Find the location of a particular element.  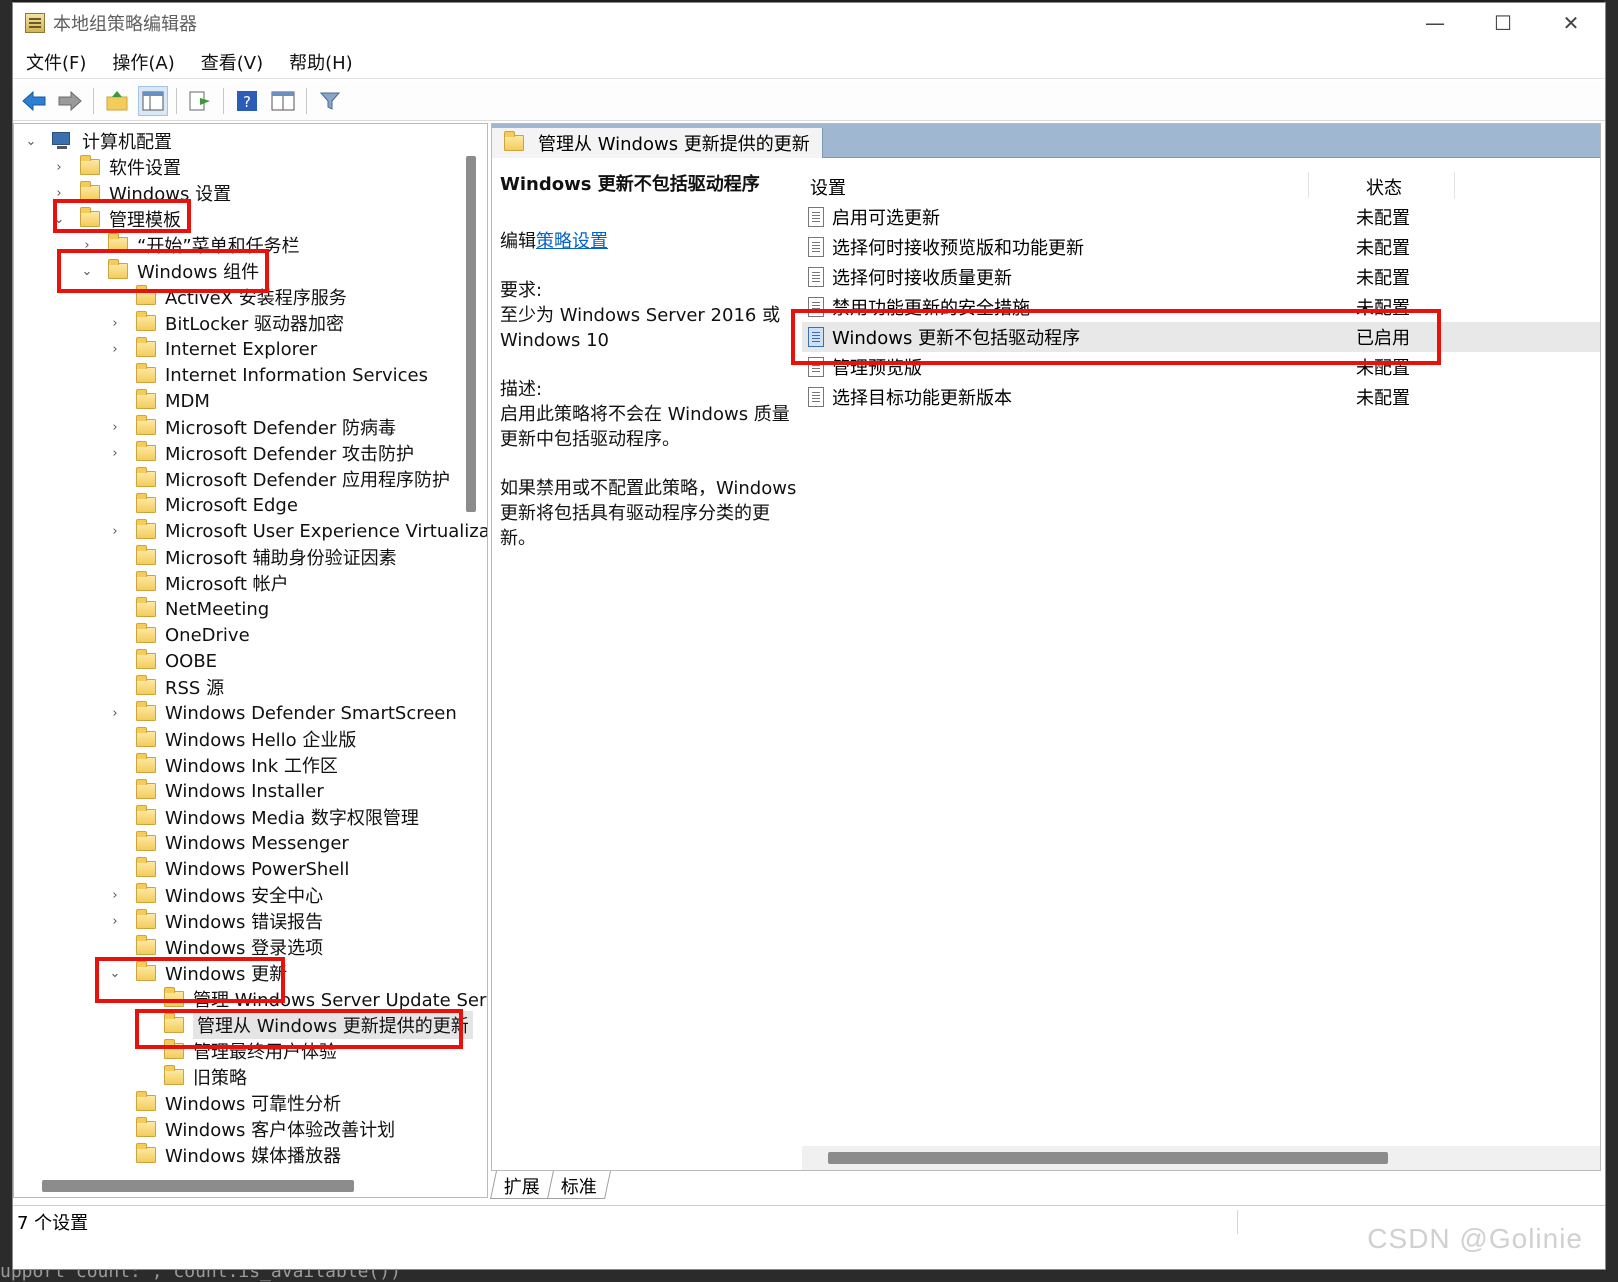

back-icon is located at coordinates (34, 101).